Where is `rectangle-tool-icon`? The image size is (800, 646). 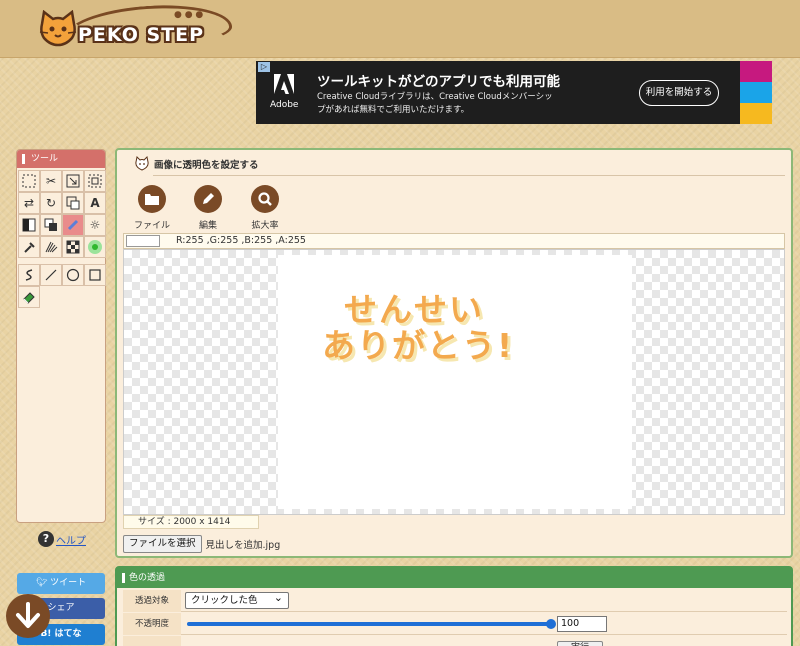 rectangle-tool-icon is located at coordinates (95, 275).